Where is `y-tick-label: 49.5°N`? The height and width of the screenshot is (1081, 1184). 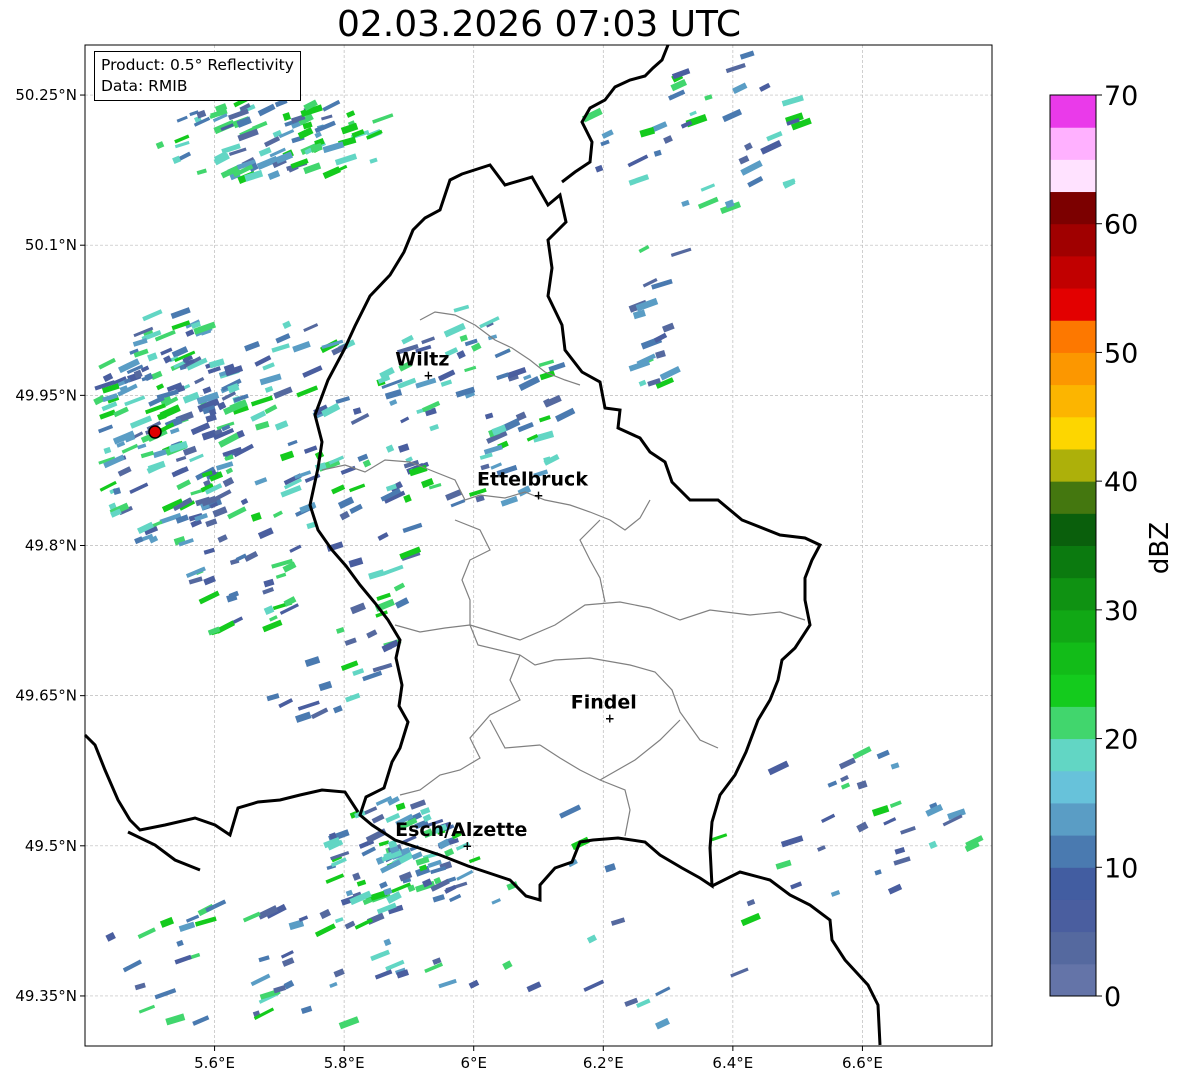
y-tick-label: 49.5°N is located at coordinates (51, 846).